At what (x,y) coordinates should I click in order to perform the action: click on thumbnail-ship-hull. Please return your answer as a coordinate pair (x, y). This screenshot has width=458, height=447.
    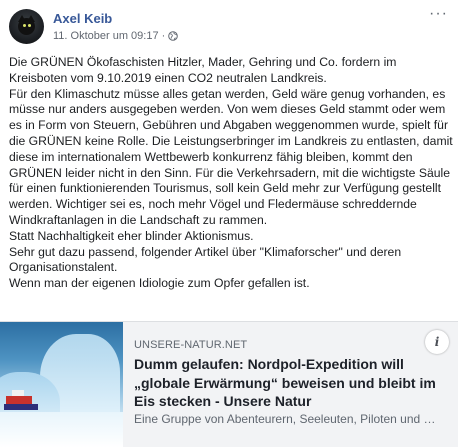
    Looking at the image, I should click on (21, 407).